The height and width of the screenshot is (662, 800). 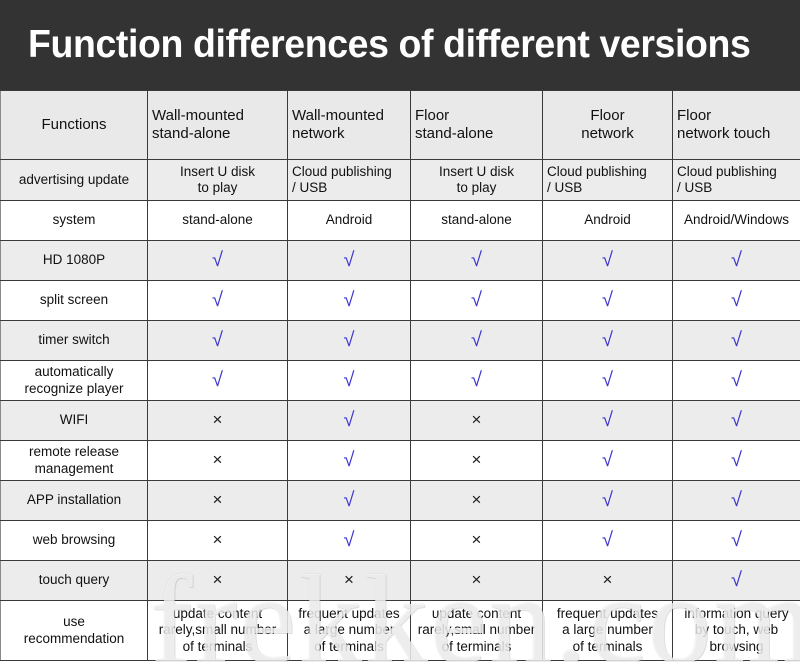 I want to click on table-row: APP installation × √ × √ √, so click(x=400, y=500).